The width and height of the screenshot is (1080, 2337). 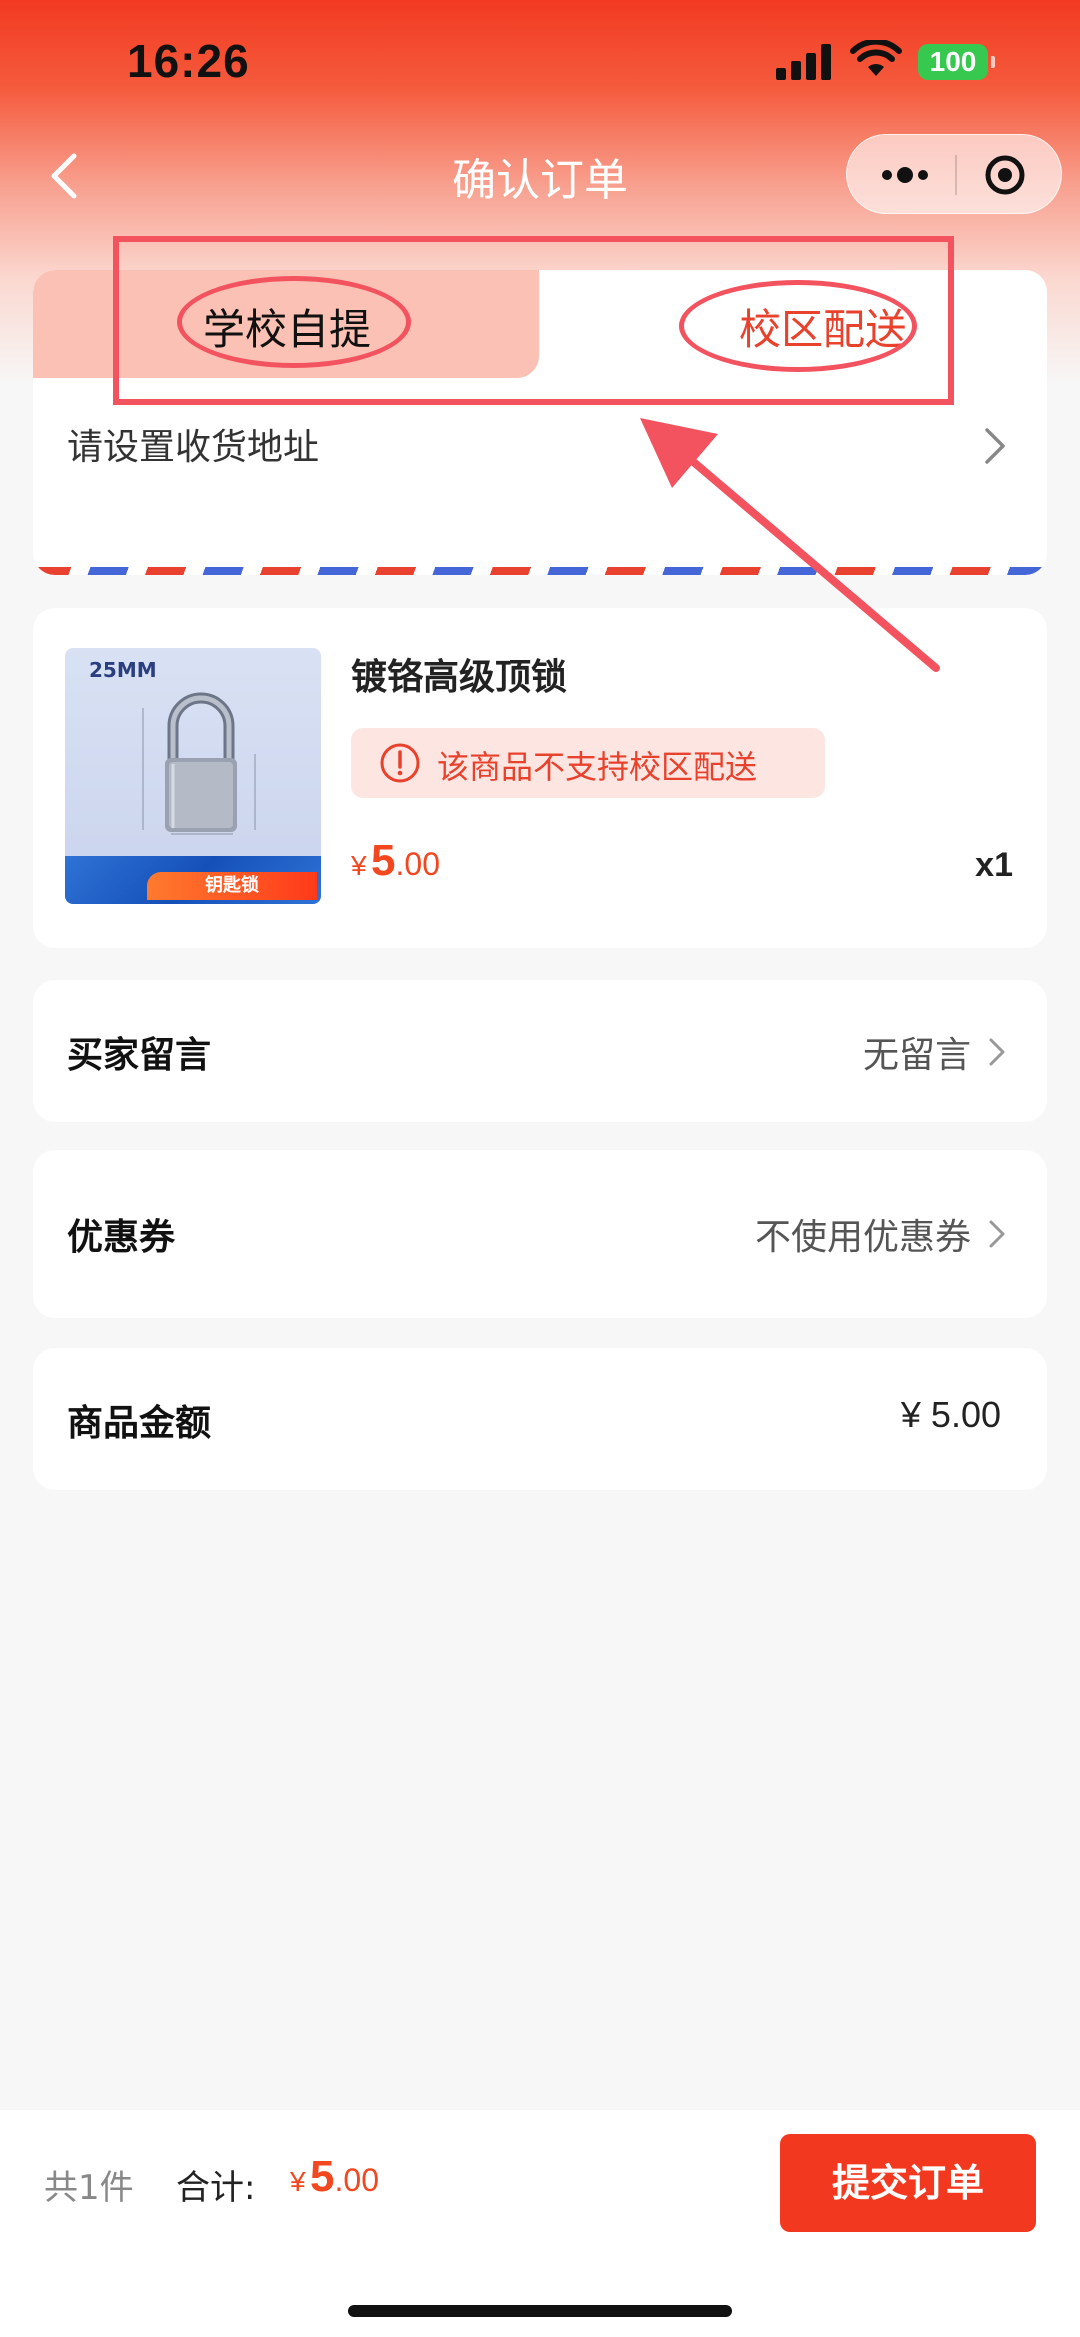 I want to click on image-tag: 钥匙锁, so click(x=232, y=886).